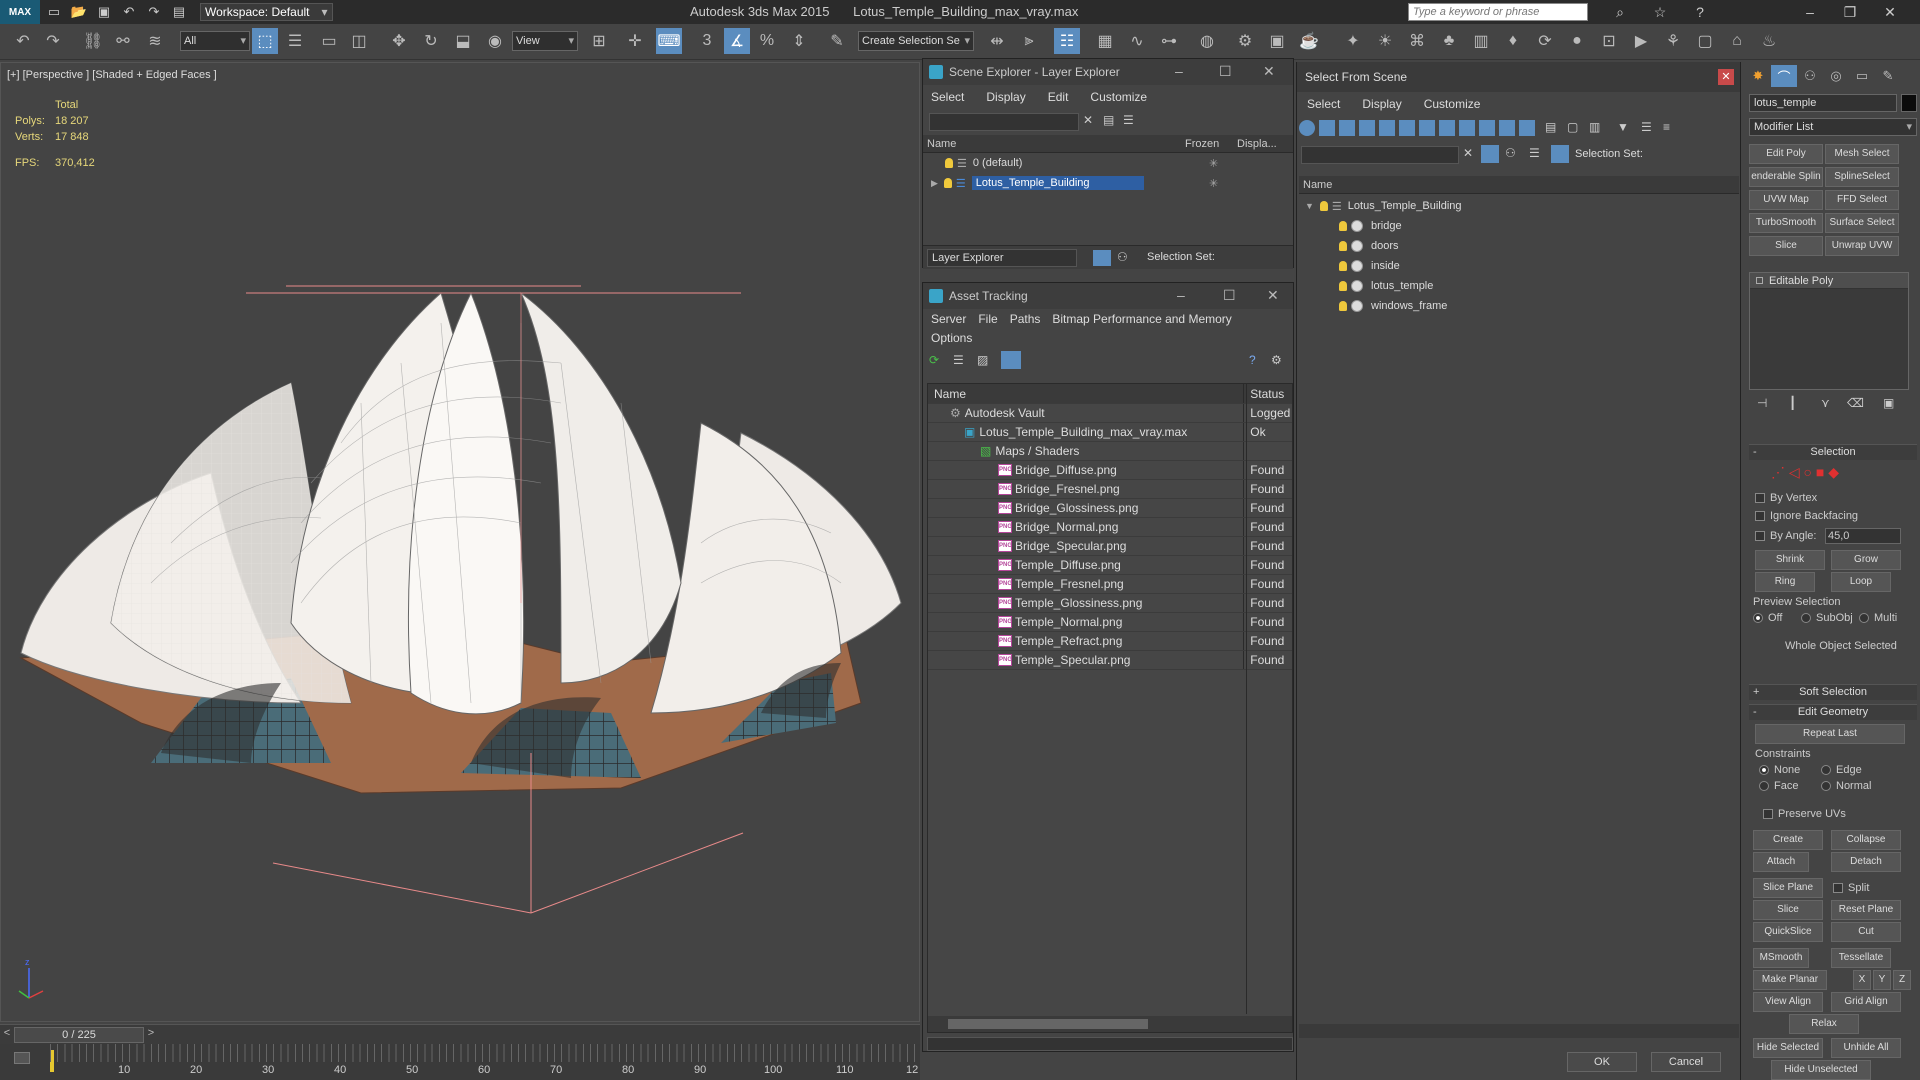 This screenshot has width=1920, height=1080. I want to click on menu-customize: Customize, so click(1118, 97).